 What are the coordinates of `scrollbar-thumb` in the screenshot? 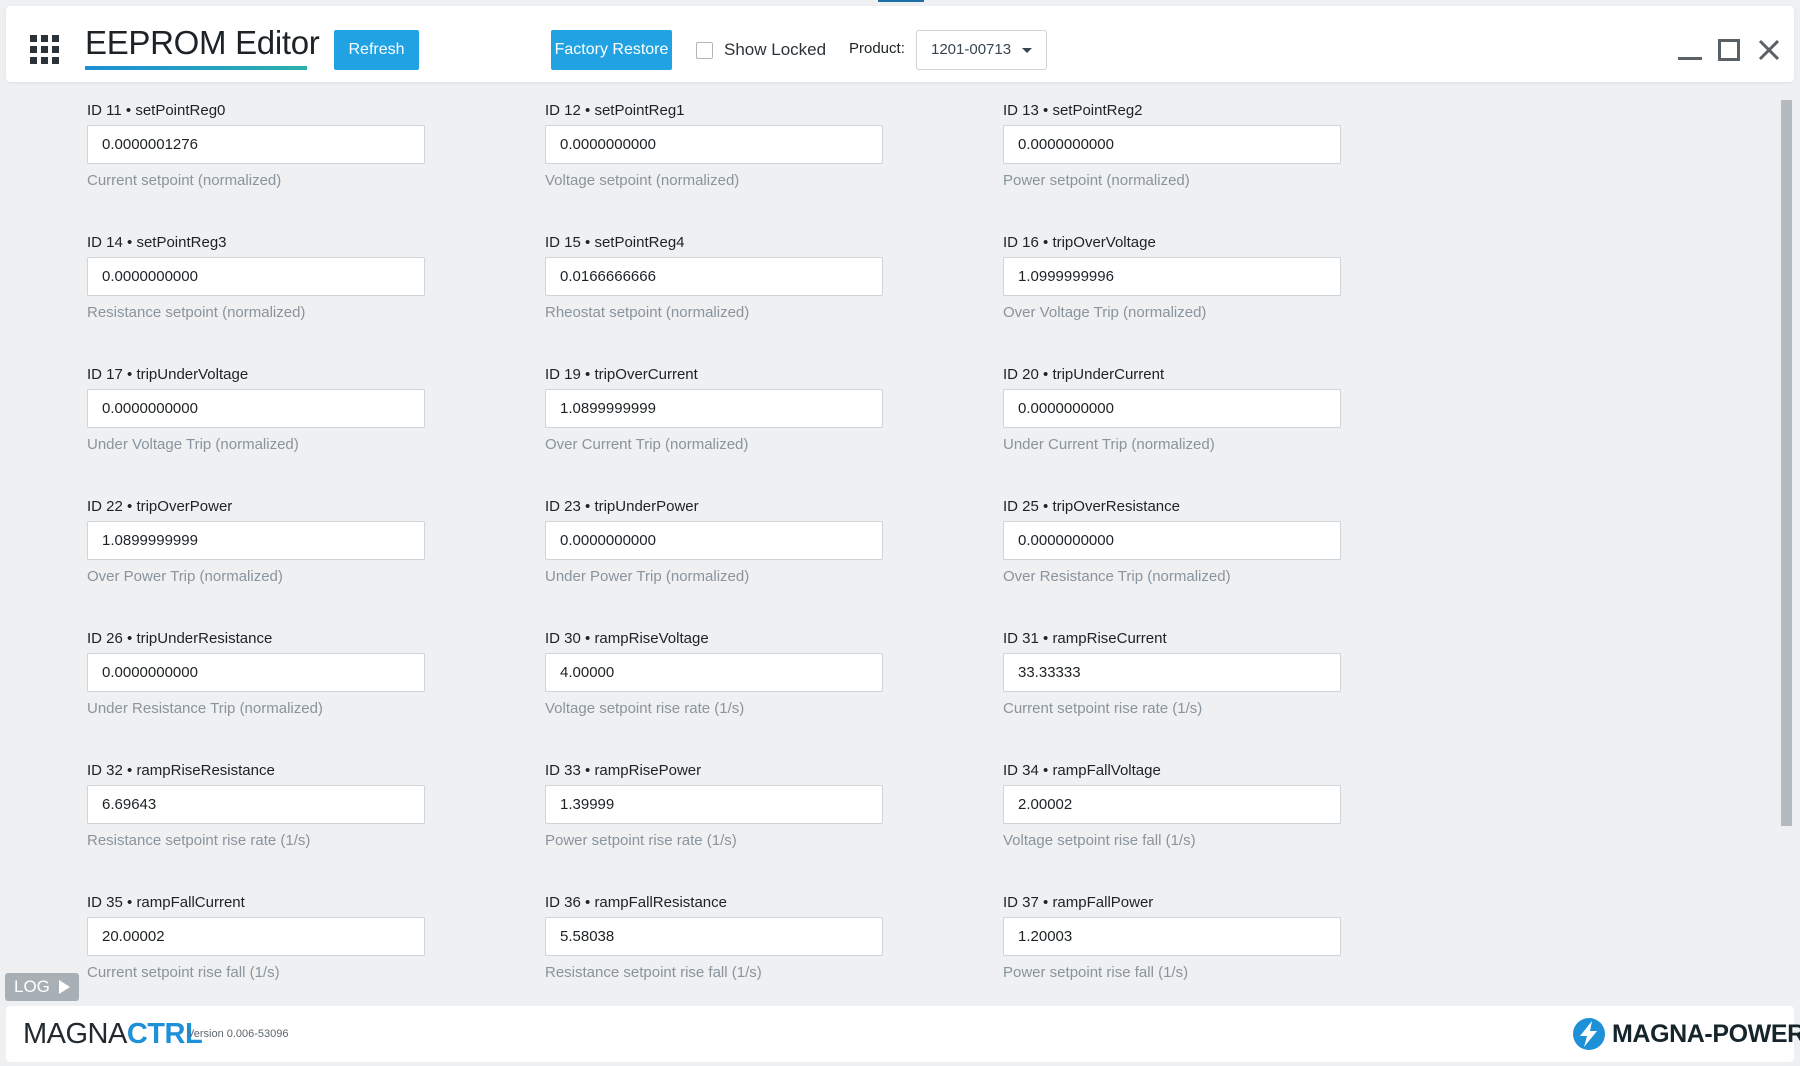 It's located at (1786, 463).